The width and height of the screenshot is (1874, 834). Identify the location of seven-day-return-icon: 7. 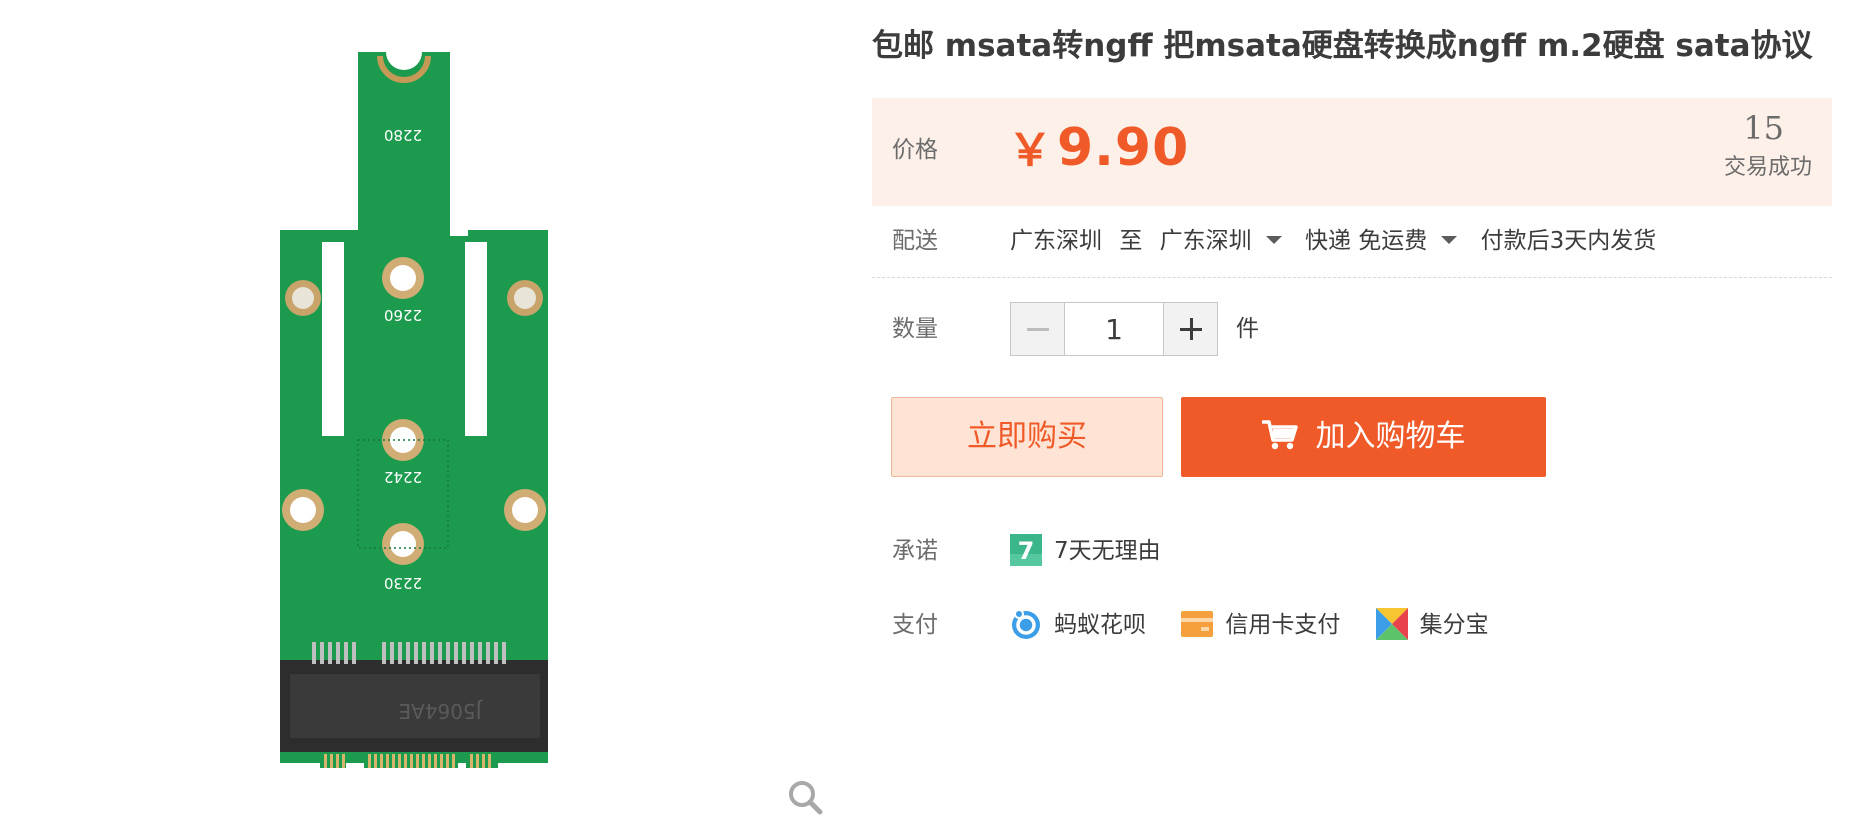
(1026, 549).